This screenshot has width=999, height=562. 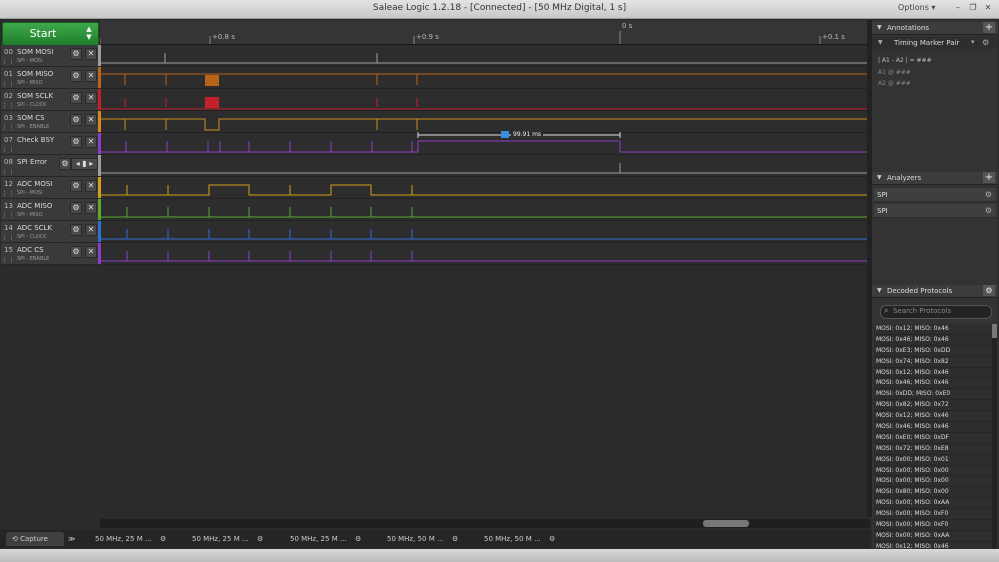 What do you see at coordinates (34, 206) in the screenshot?
I see `channel-name: ADC MISO` at bounding box center [34, 206].